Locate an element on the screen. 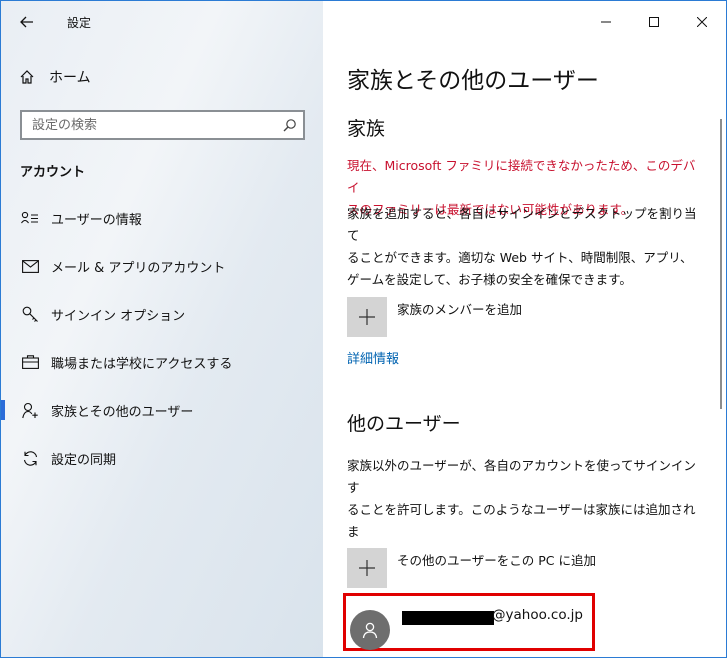  description-line: ることができます。適切な Web サイト、時間制限、アプリ、 is located at coordinates (520, 257).